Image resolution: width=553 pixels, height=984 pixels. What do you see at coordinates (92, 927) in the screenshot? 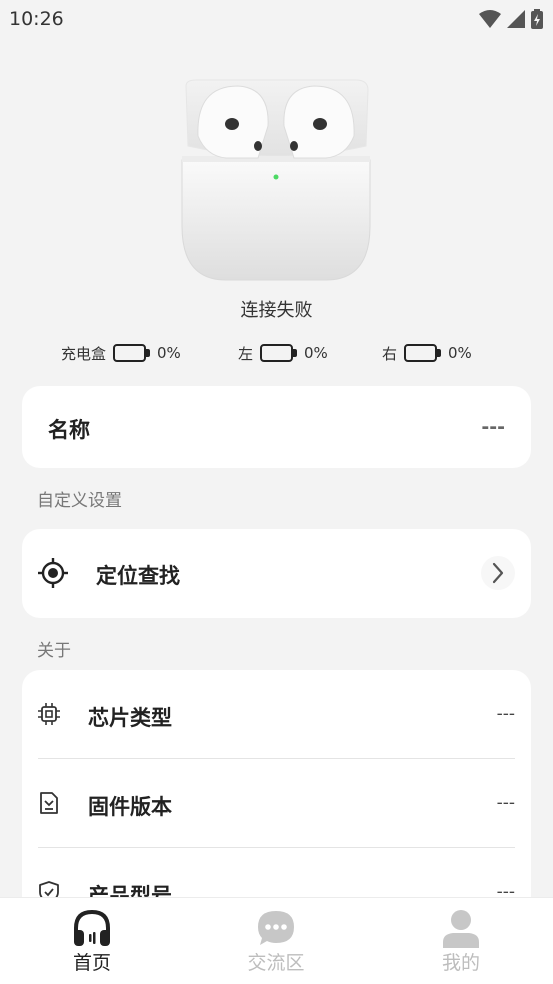
I see `headphones-icon` at bounding box center [92, 927].